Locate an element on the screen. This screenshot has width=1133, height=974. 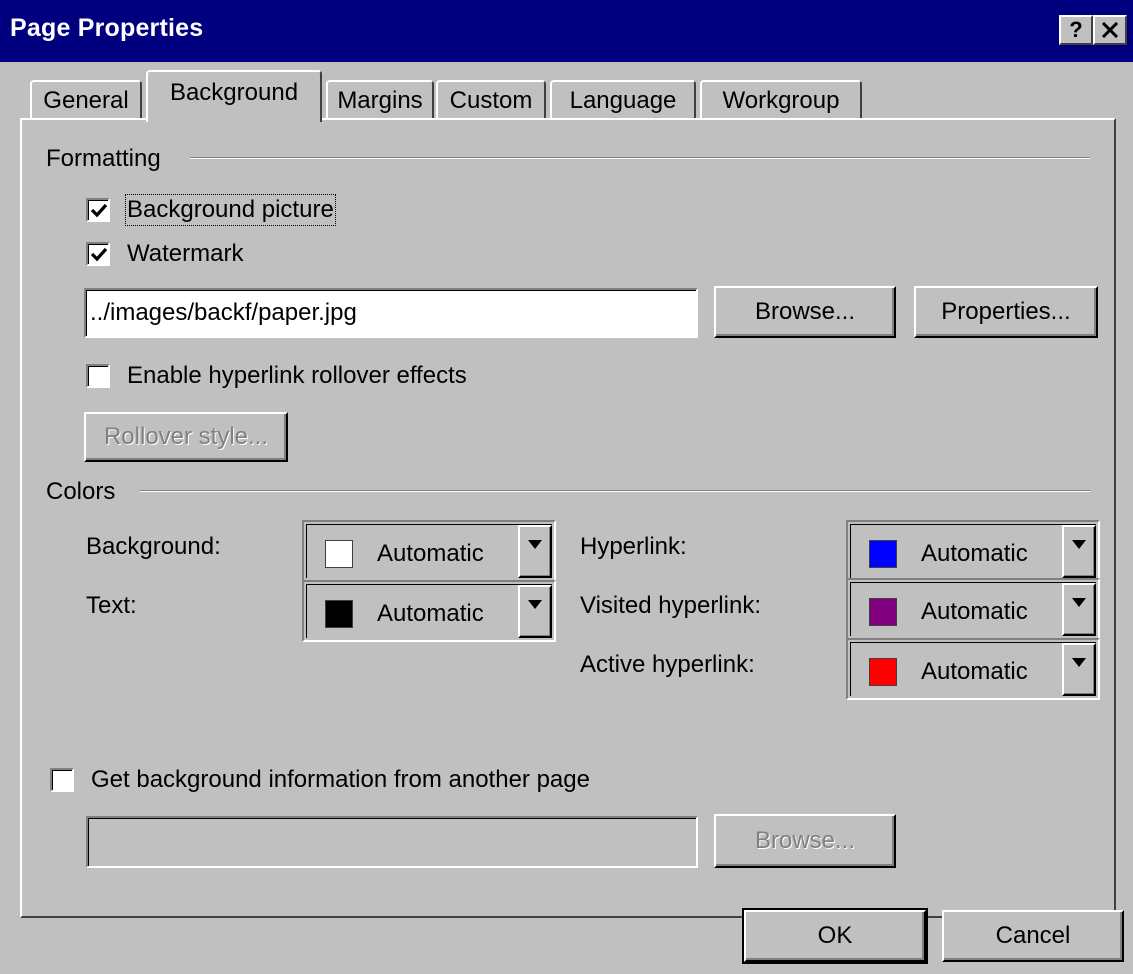
hyperlink-color-label: Hyperlink: is located at coordinates (633, 546).